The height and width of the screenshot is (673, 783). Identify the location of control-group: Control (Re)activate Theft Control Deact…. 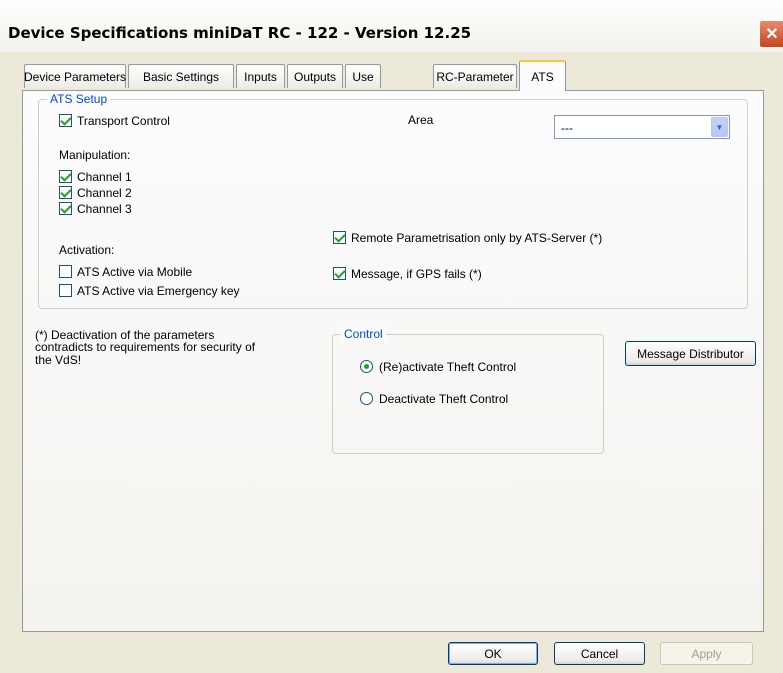
(468, 390).